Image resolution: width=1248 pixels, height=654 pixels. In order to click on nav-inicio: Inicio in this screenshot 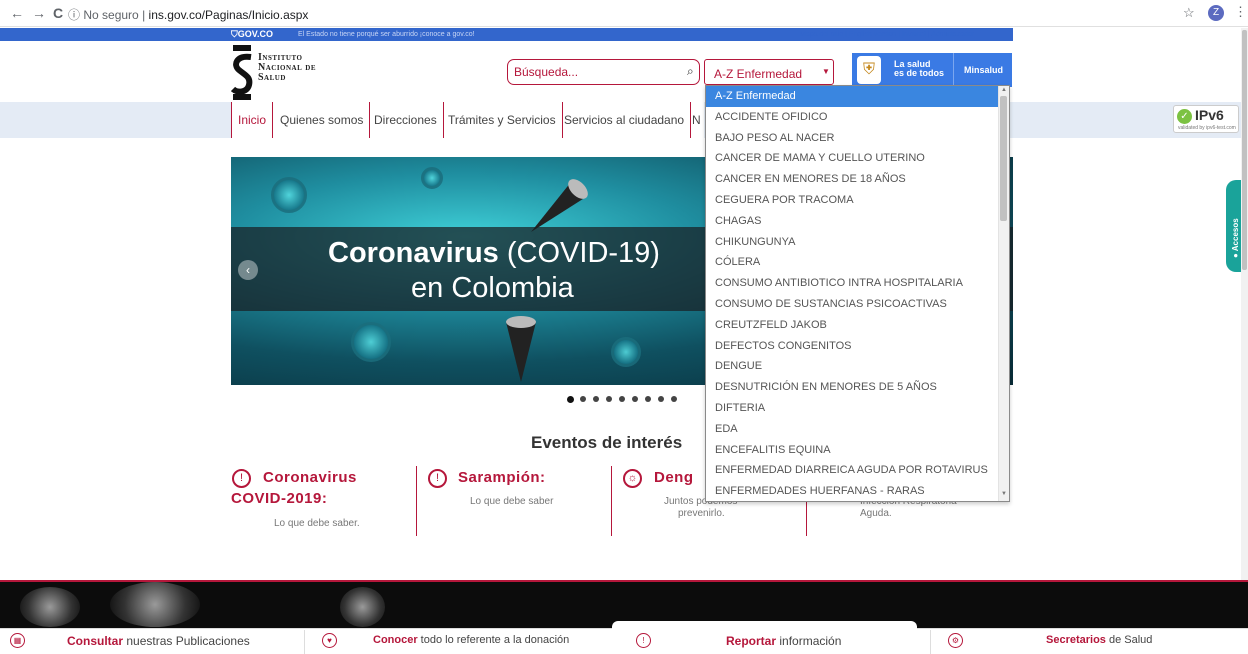, I will do `click(252, 120)`.